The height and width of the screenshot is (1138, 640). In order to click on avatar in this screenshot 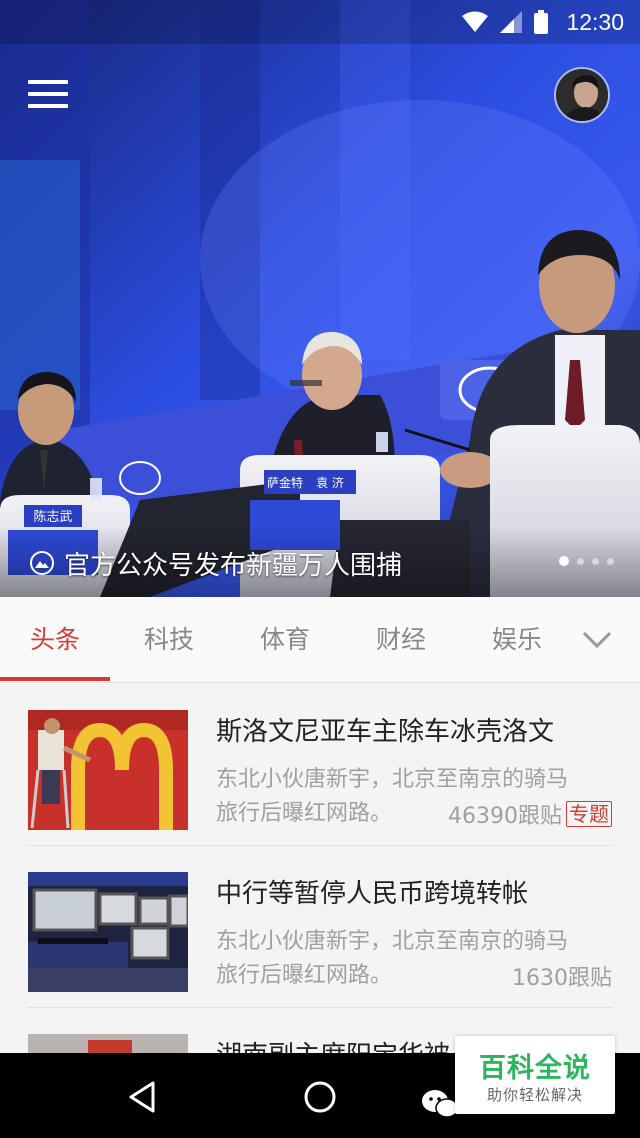, I will do `click(582, 95)`.